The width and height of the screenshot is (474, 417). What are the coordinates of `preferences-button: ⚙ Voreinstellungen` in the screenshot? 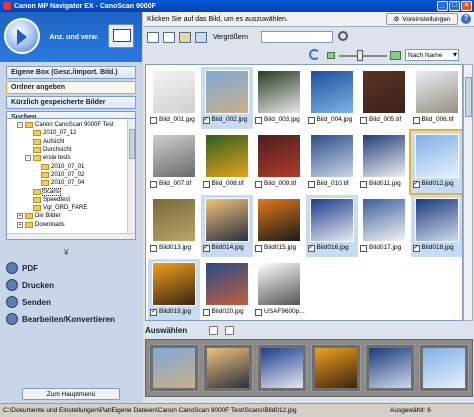 It's located at (422, 19).